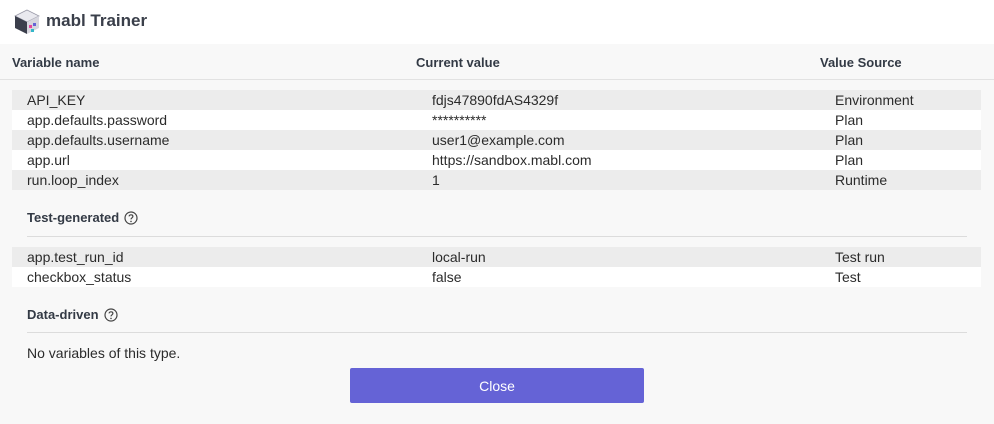 The width and height of the screenshot is (994, 424). Describe the element at coordinates (79, 277) in the screenshot. I see `variable-name: checkbox_status` at that location.